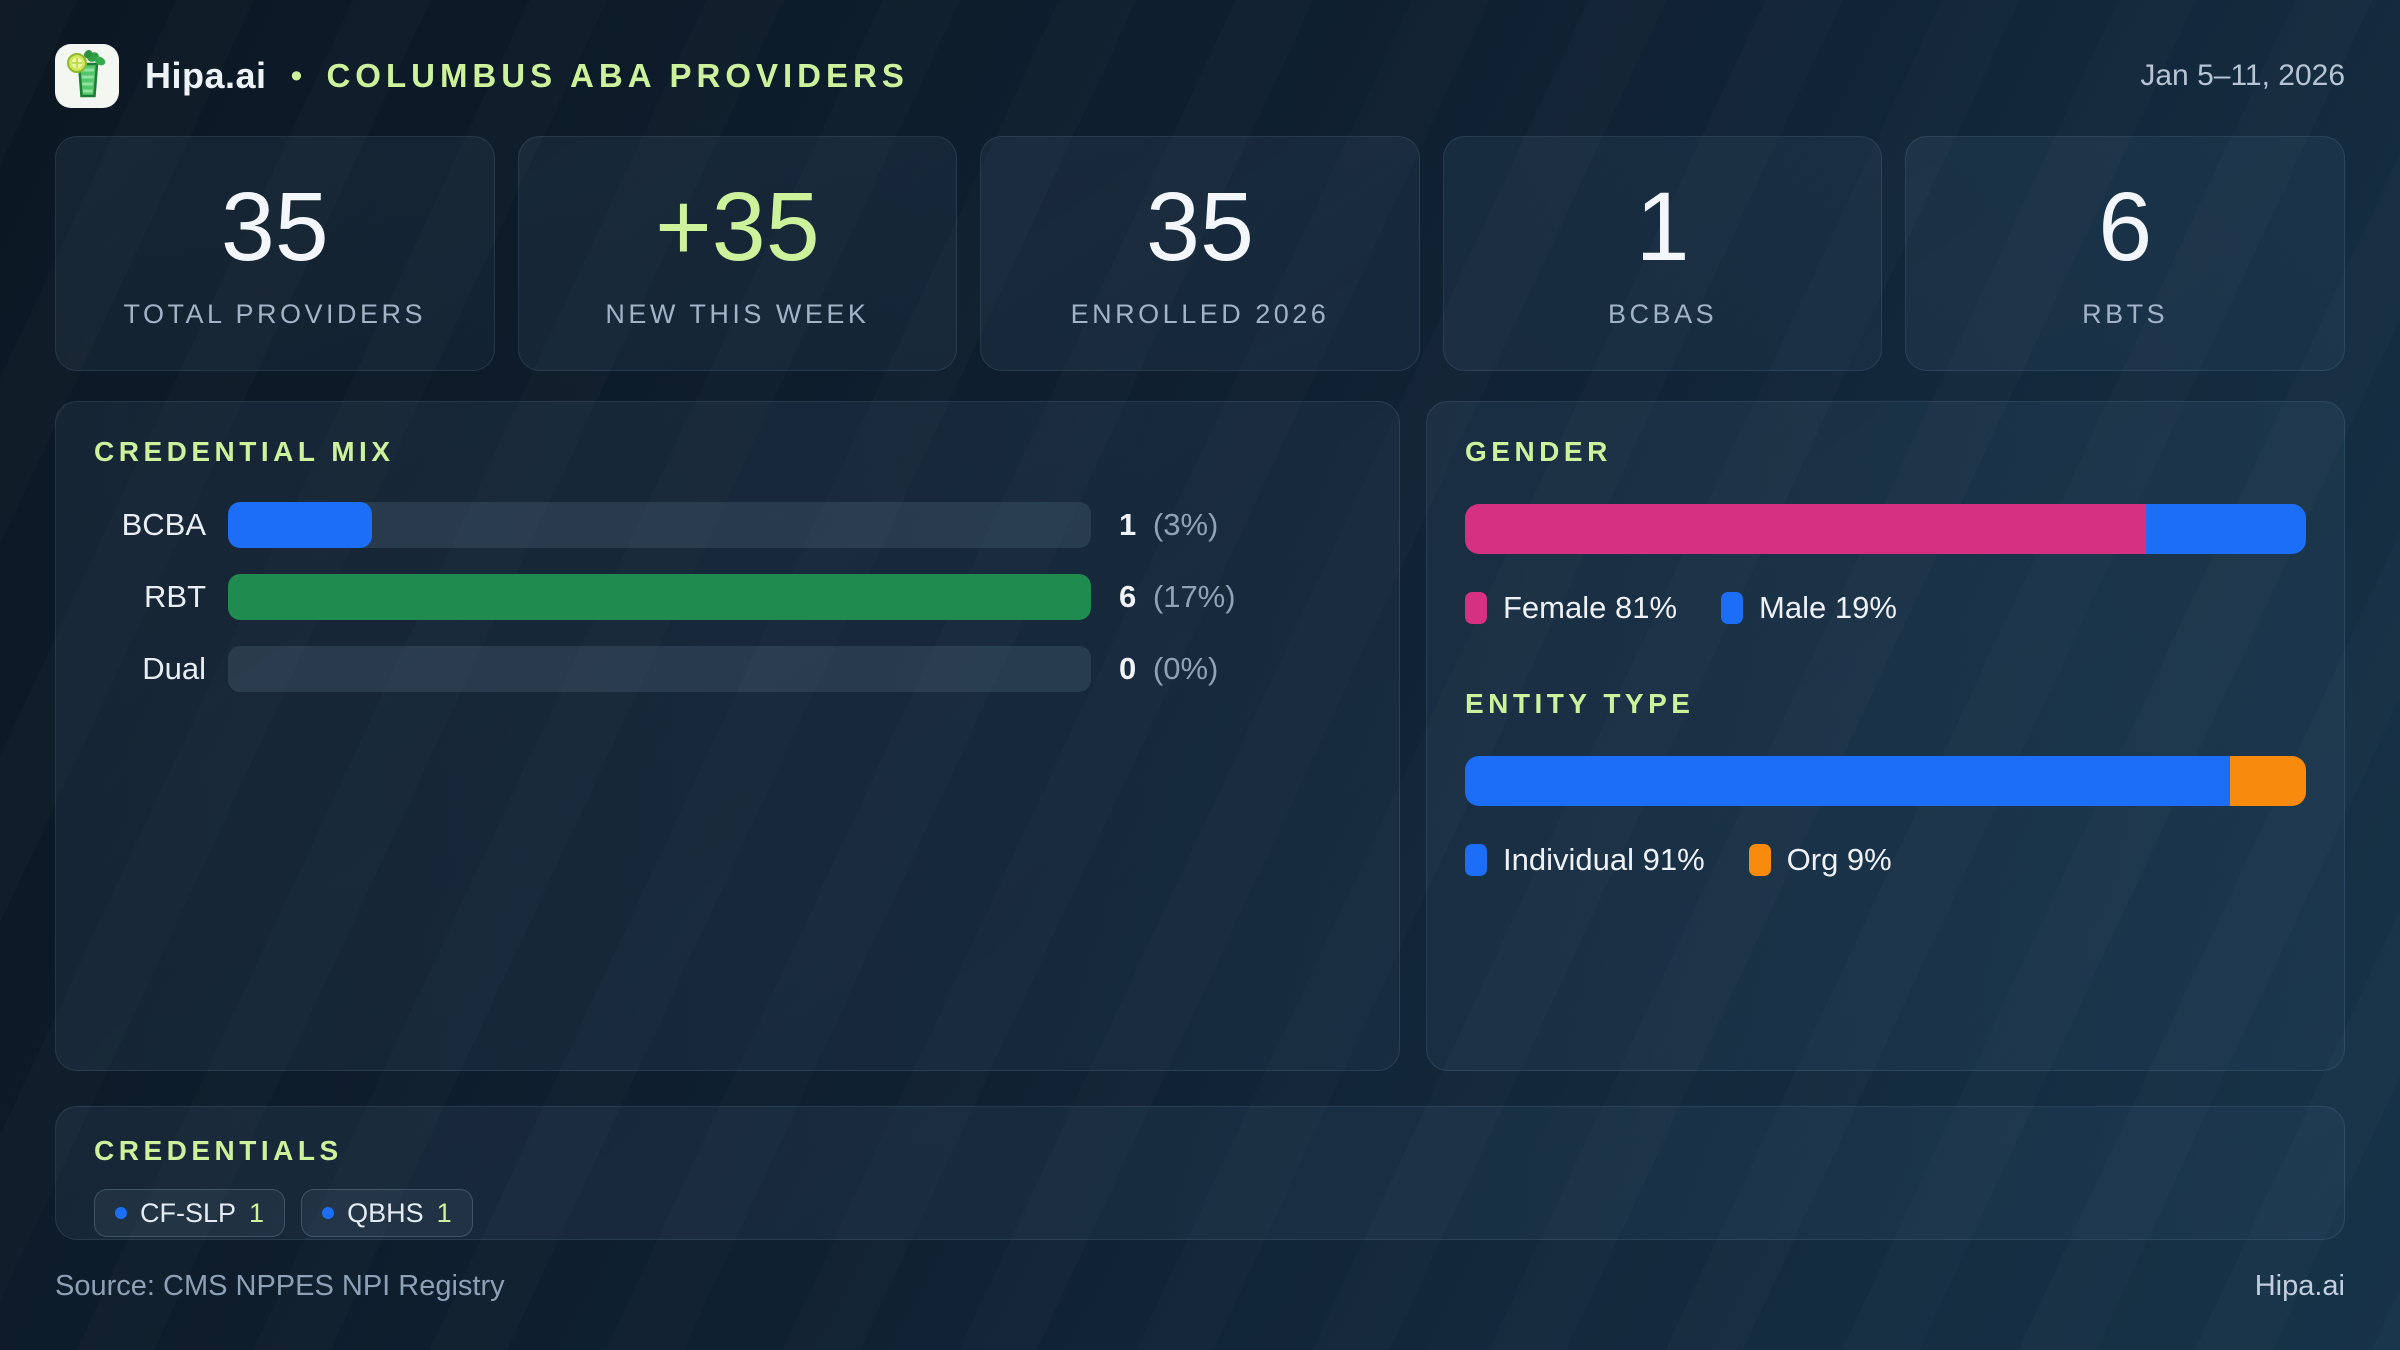 The image size is (2400, 1350). Describe the element at coordinates (2299, 1286) in the screenshot. I see `footer-brand: Hipa.ai` at that location.